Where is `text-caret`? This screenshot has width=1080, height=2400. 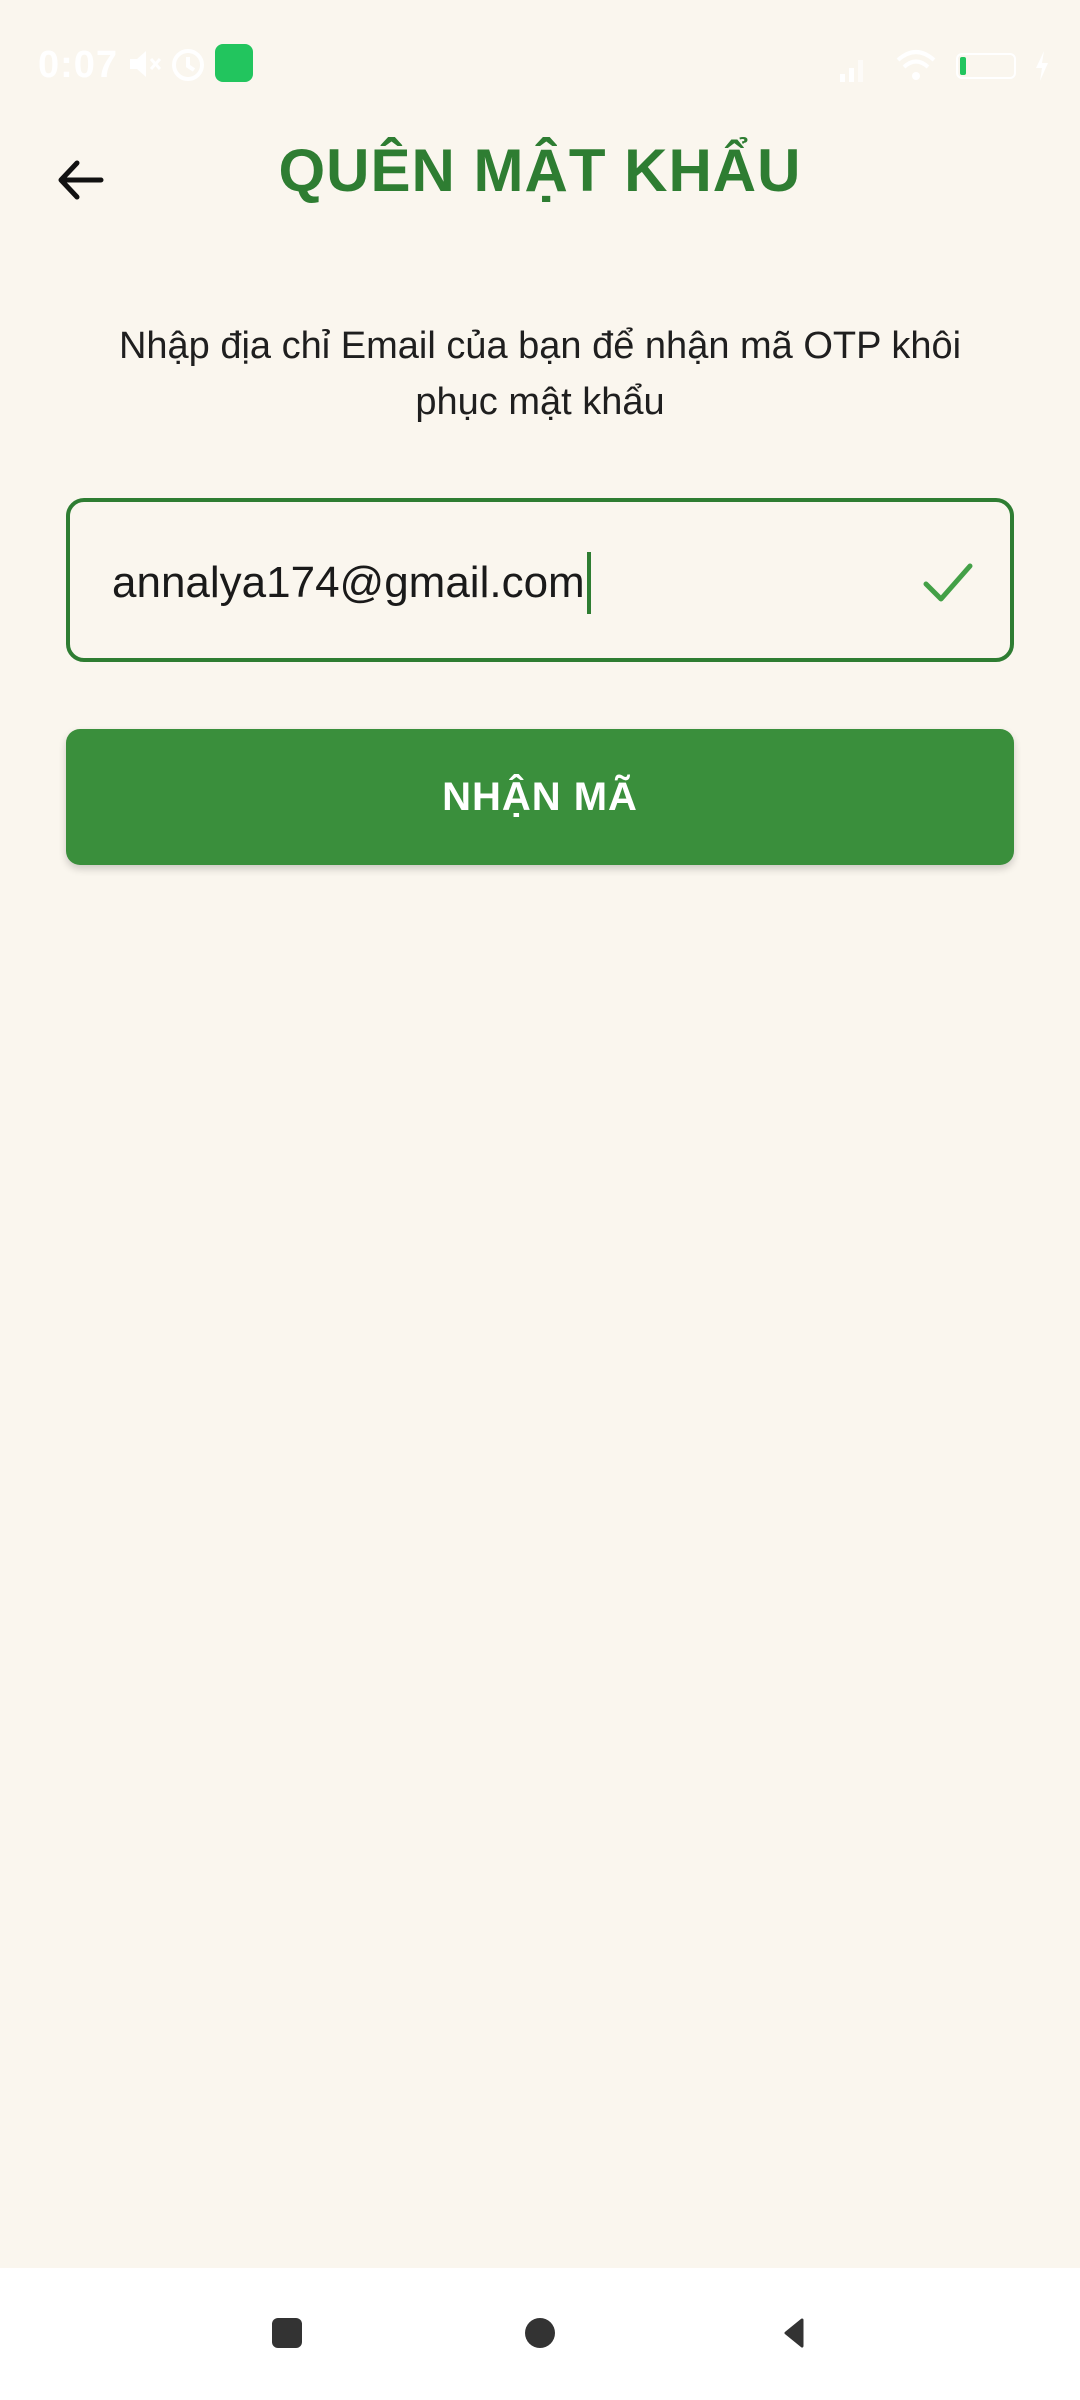 text-caret is located at coordinates (588, 583).